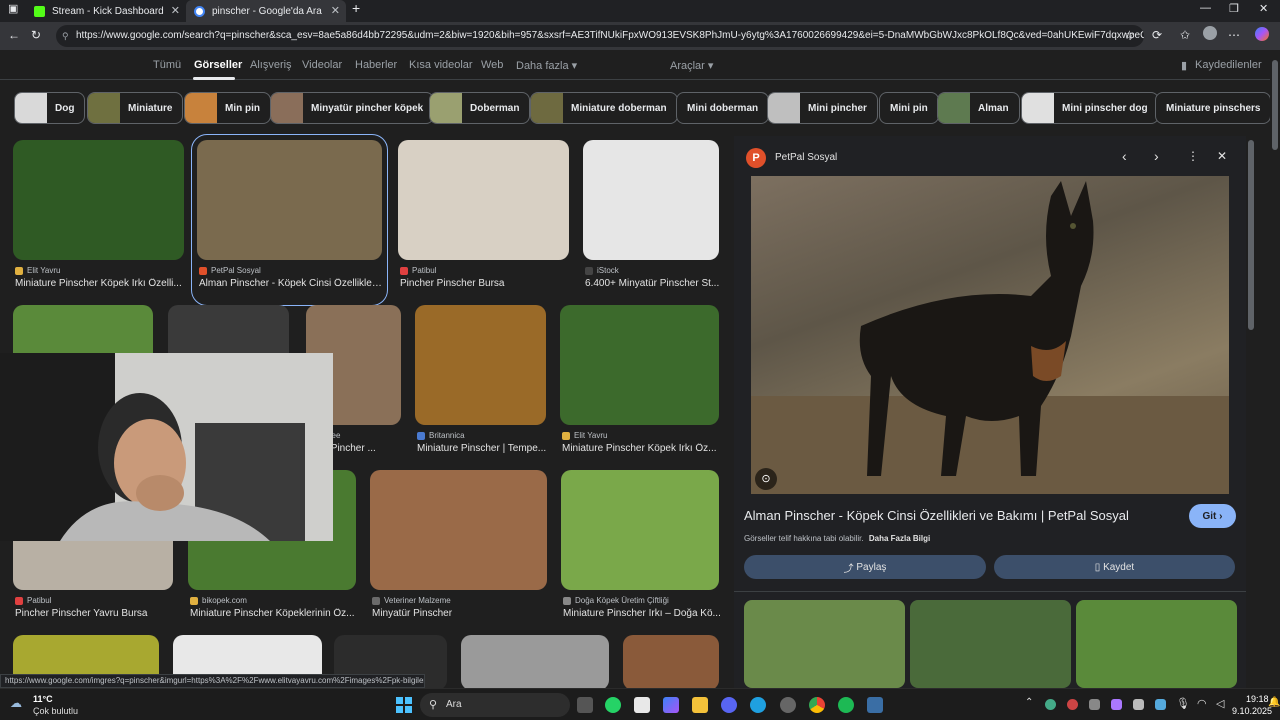 Image resolution: width=1280 pixels, height=720 pixels. I want to click on back-icon: ←, so click(14, 35).